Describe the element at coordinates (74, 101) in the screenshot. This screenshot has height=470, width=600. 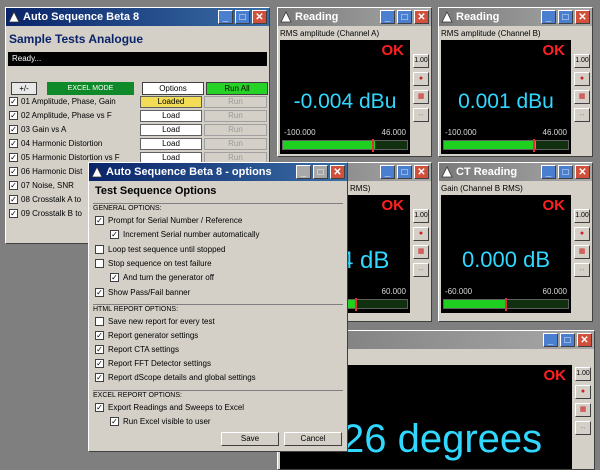
I see `test-row: ✓ 01 Amplitude, Phase, Gain` at that location.